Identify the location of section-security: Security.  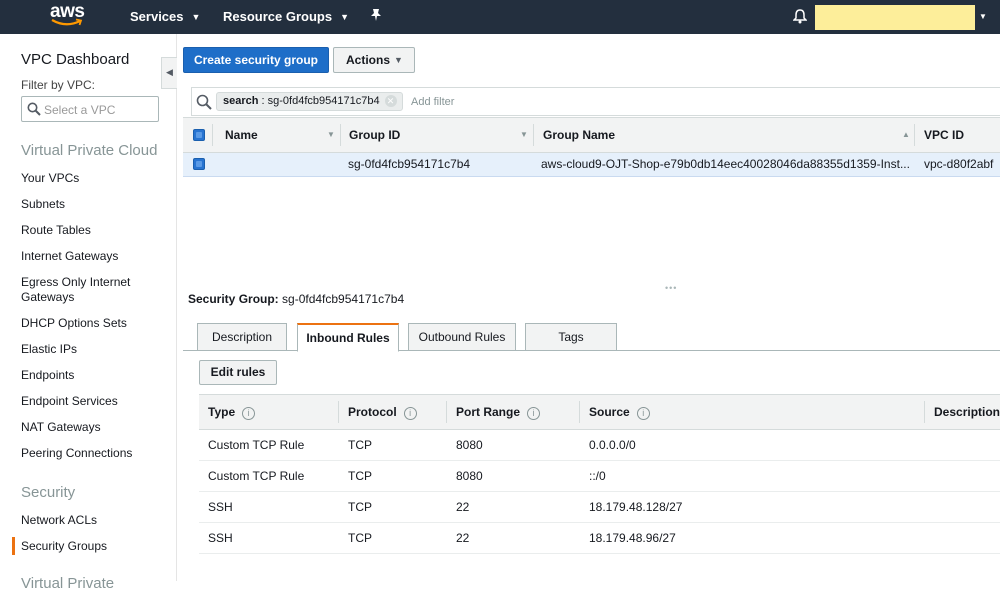
(48, 492).